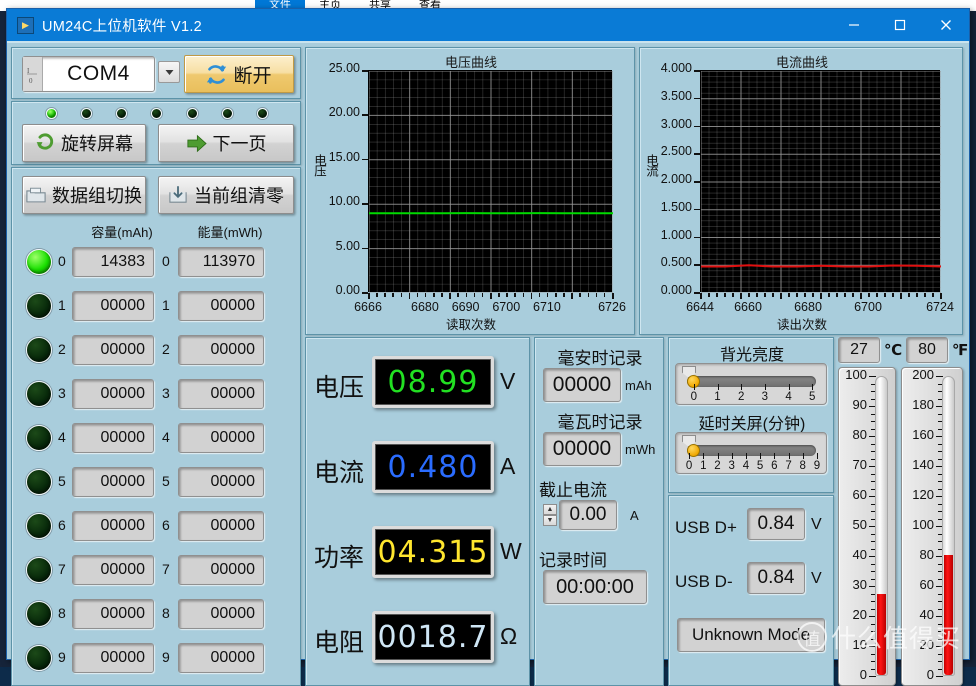  Describe the element at coordinates (84, 143) in the screenshot. I see `rotate-screen-button: 旋转屏幕` at that location.